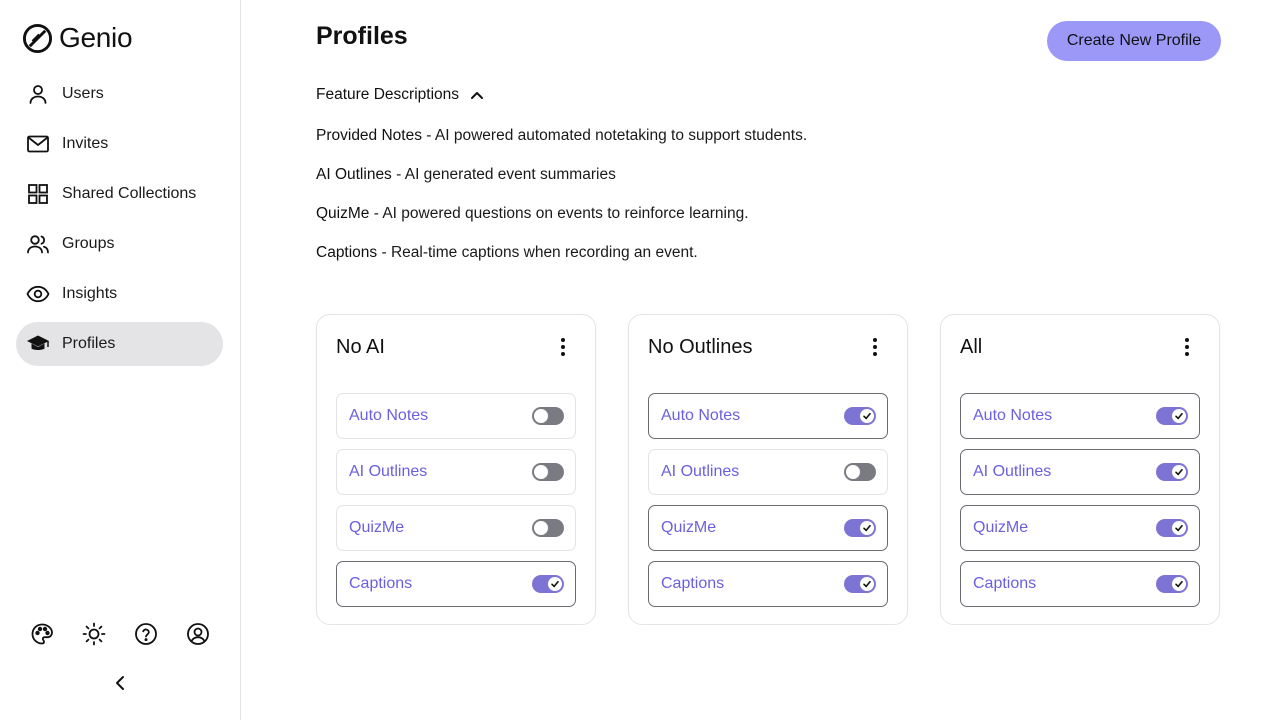  What do you see at coordinates (129, 193) in the screenshot?
I see `sidebar-item-label: Shared Collections` at bounding box center [129, 193].